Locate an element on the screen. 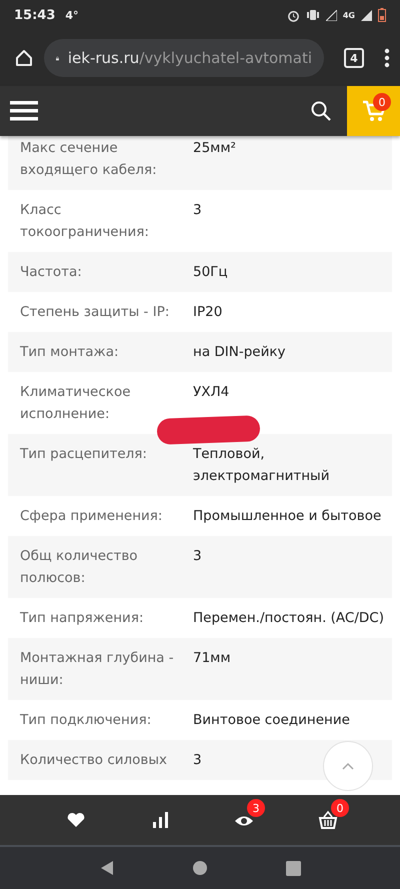 The image size is (400, 889). spec-label: Класс токоограничения: is located at coordinates (85, 221).